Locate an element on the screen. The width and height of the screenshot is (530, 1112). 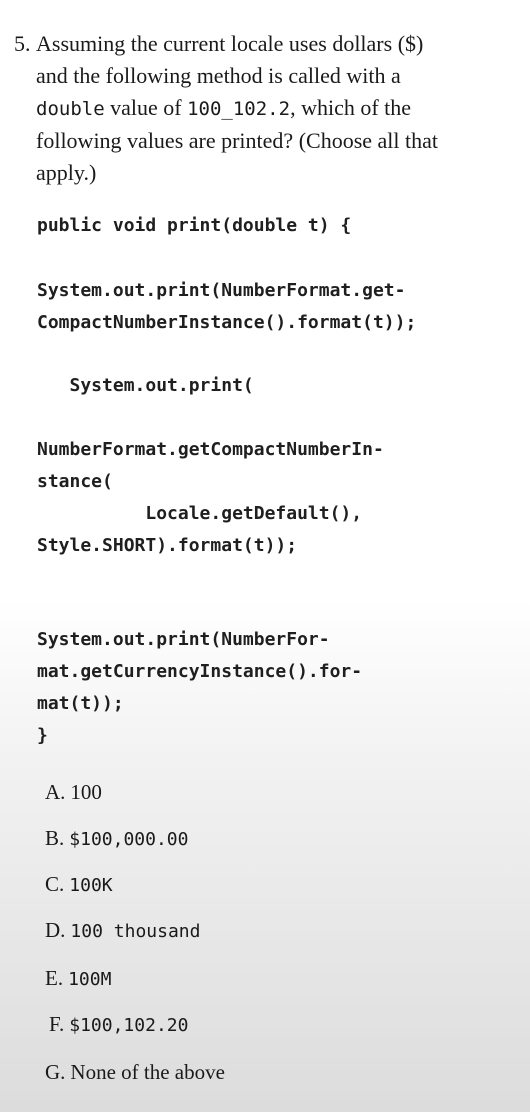
option-value: None of the above is located at coordinates (147, 1072).